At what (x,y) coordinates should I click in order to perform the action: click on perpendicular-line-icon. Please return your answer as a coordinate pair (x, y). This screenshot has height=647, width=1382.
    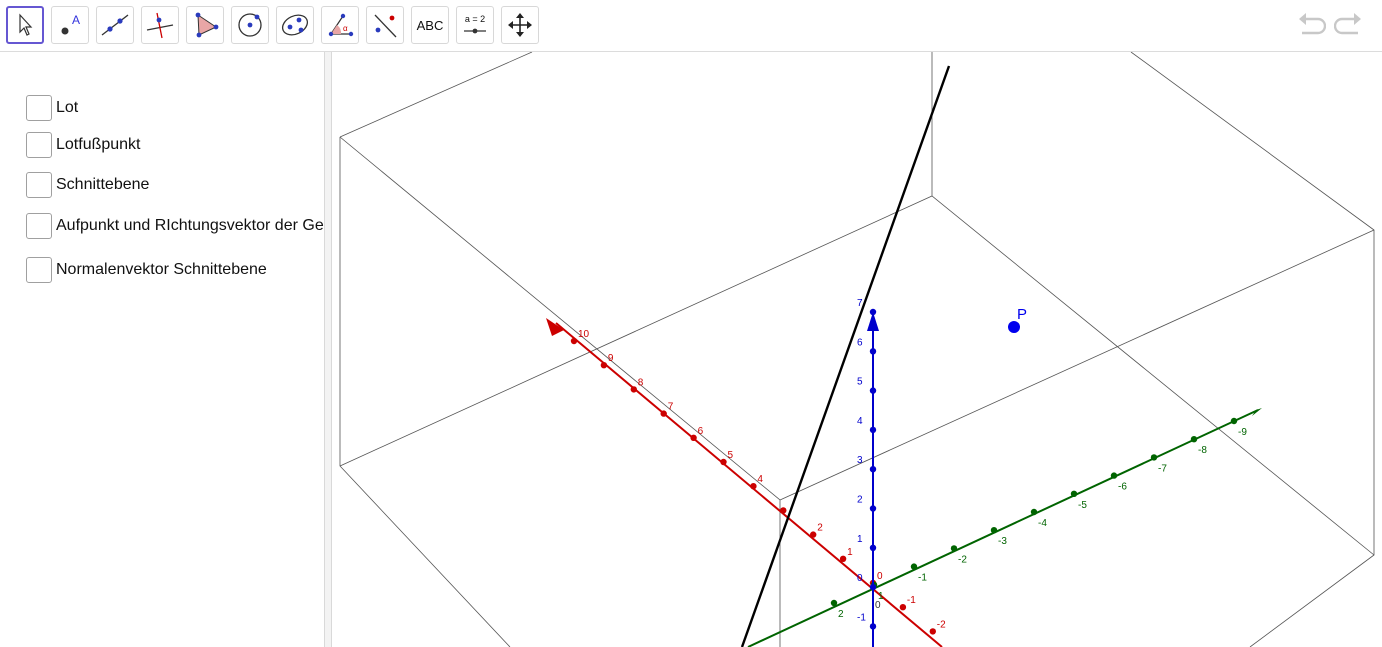
    Looking at the image, I should click on (160, 25).